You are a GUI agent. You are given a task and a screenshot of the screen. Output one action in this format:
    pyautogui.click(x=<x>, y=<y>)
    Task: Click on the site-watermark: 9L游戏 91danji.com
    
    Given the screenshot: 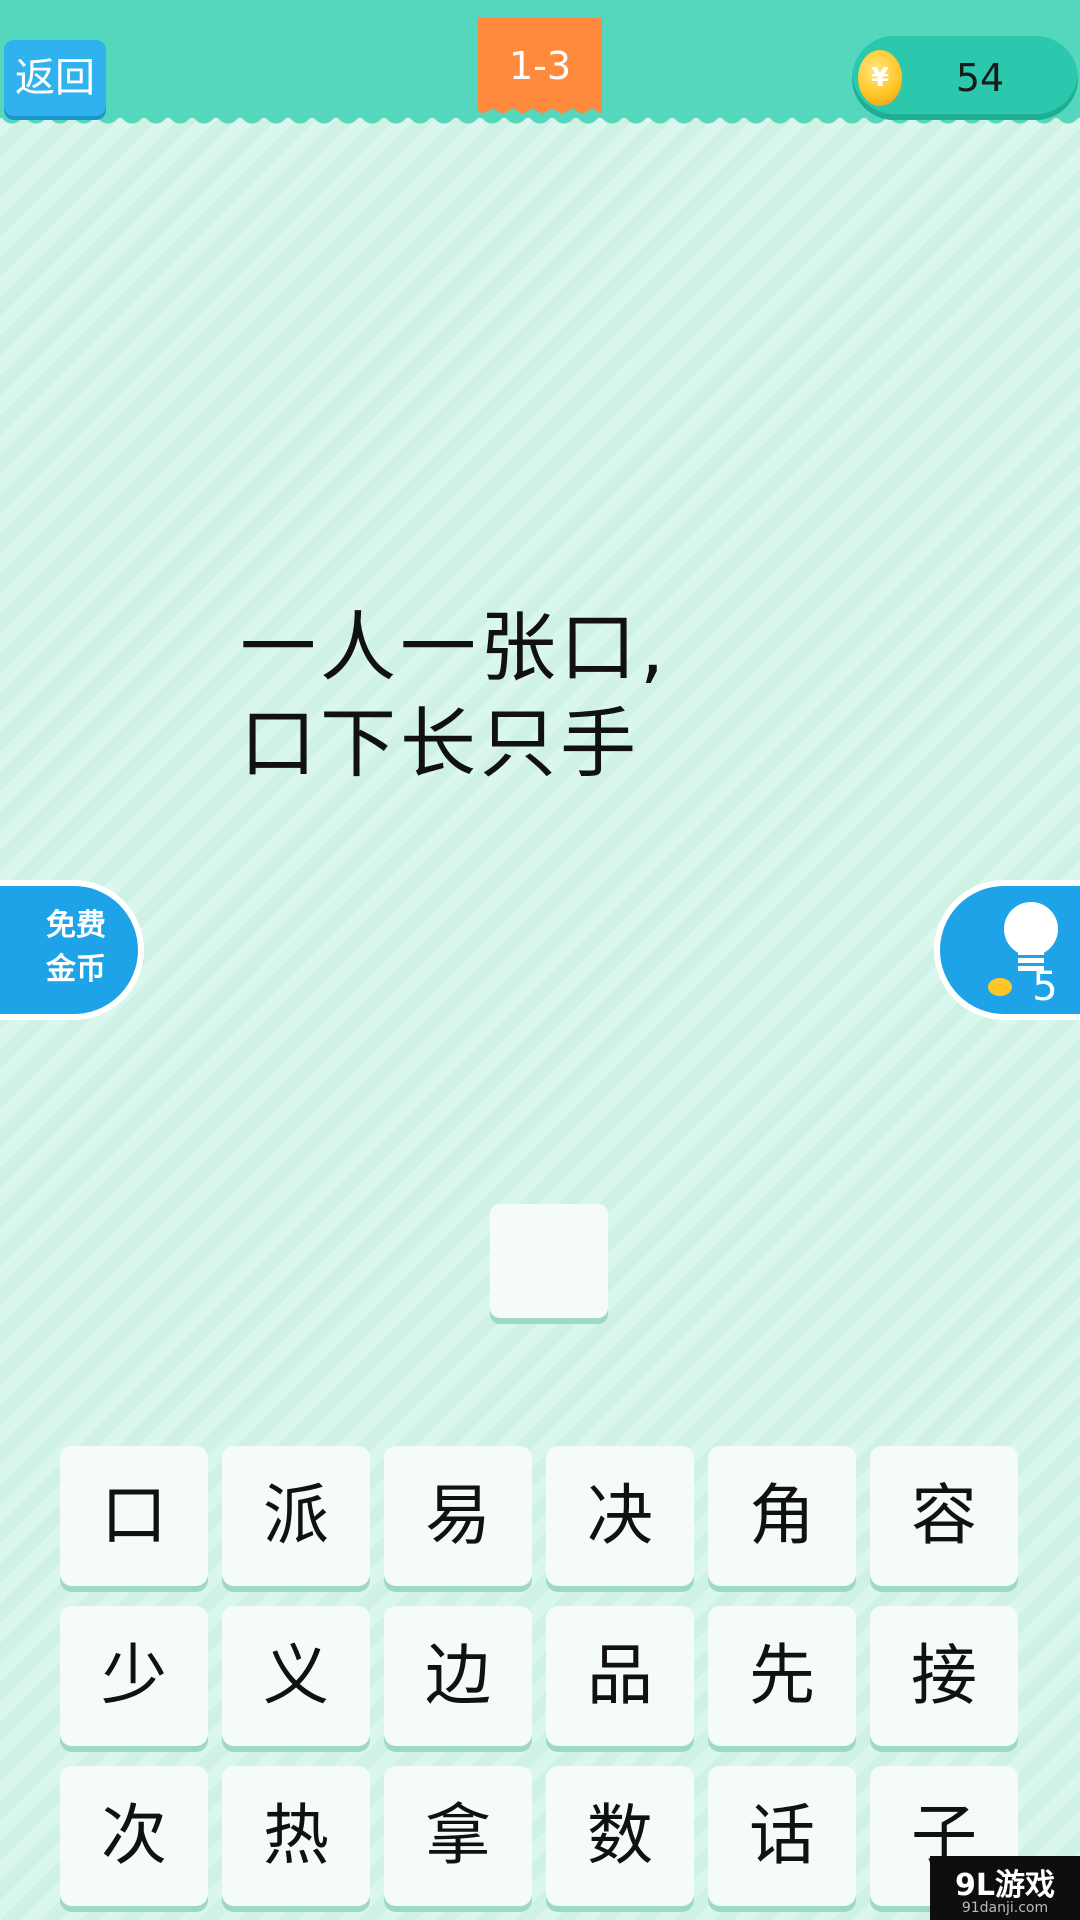 What is the action you would take?
    pyautogui.click(x=1005, y=1888)
    